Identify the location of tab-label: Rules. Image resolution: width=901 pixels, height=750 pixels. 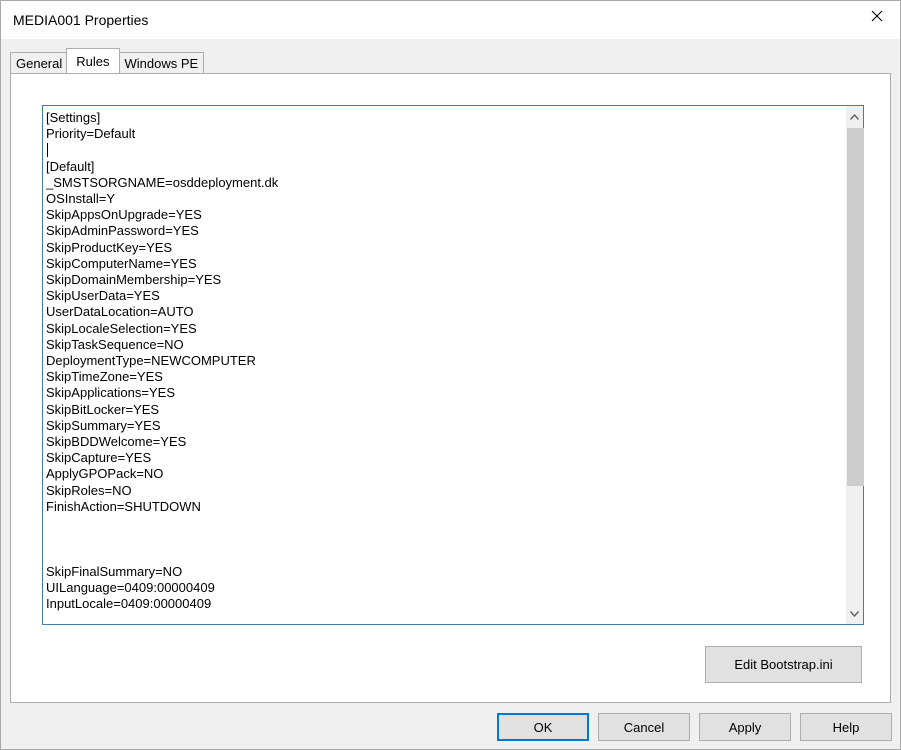
(93, 61).